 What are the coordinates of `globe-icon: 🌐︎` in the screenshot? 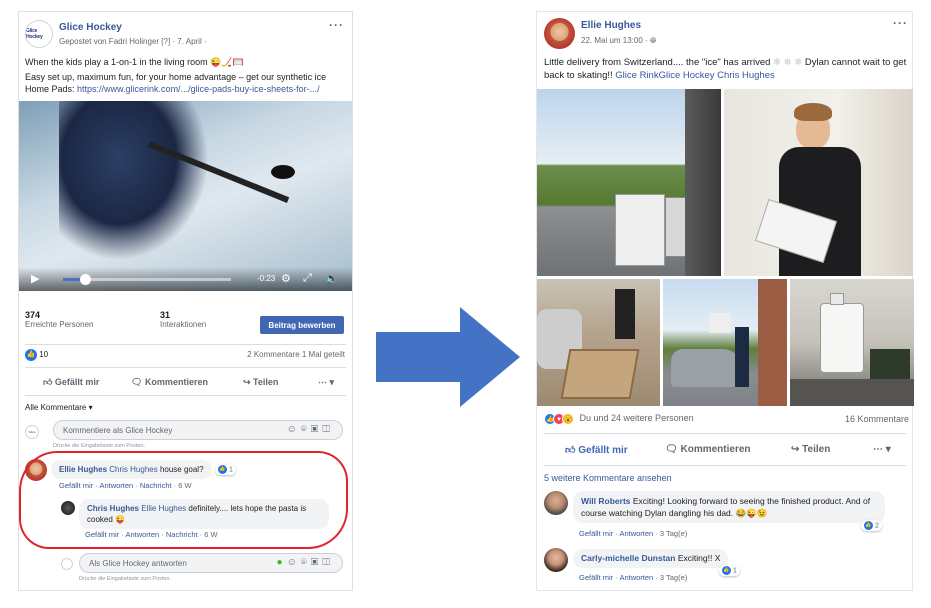 It's located at (653, 40).